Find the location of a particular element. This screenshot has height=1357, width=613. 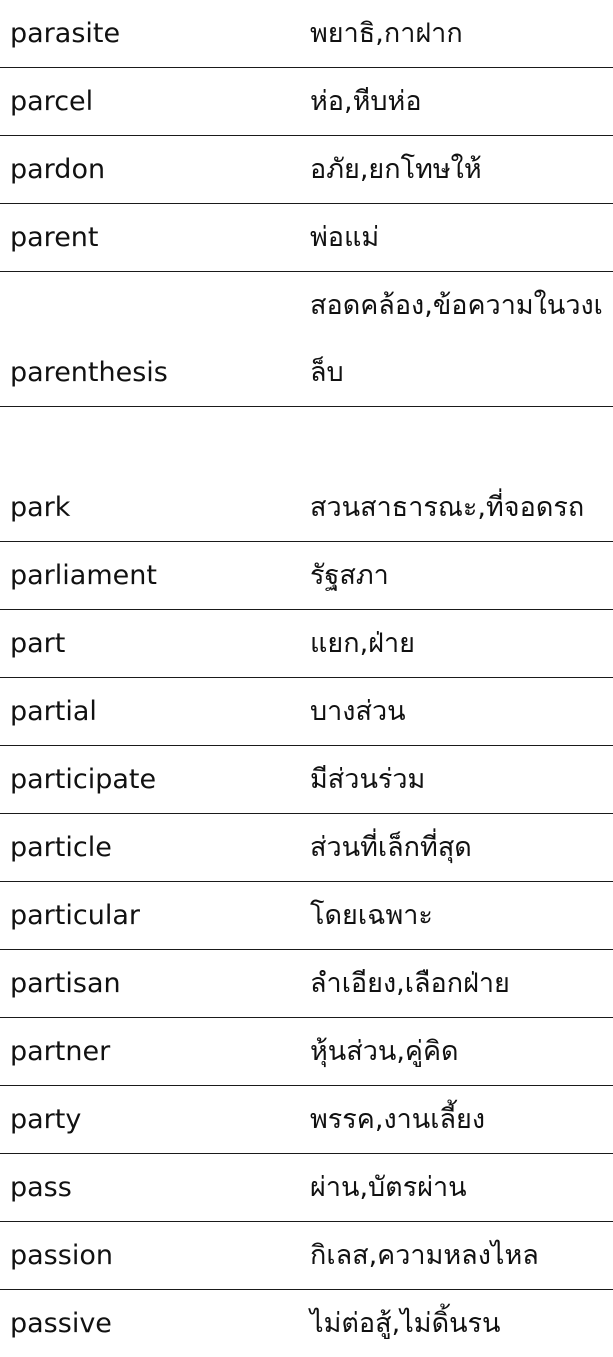

english-word: passive is located at coordinates (155, 1323).